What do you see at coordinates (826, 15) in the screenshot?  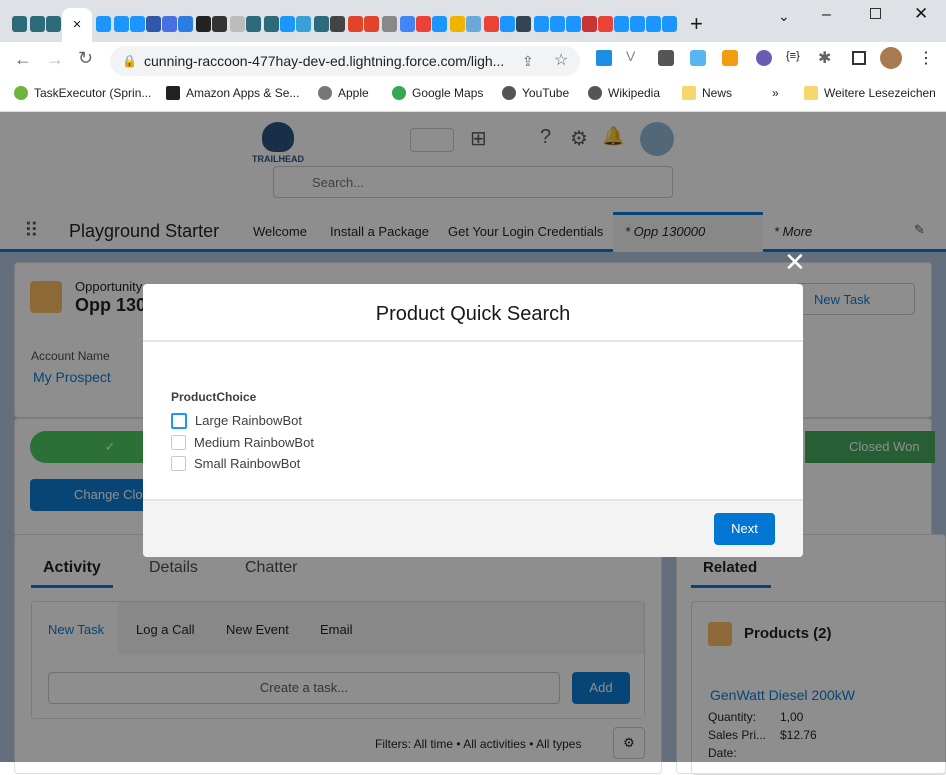 I see `minimize-icon: –` at bounding box center [826, 15].